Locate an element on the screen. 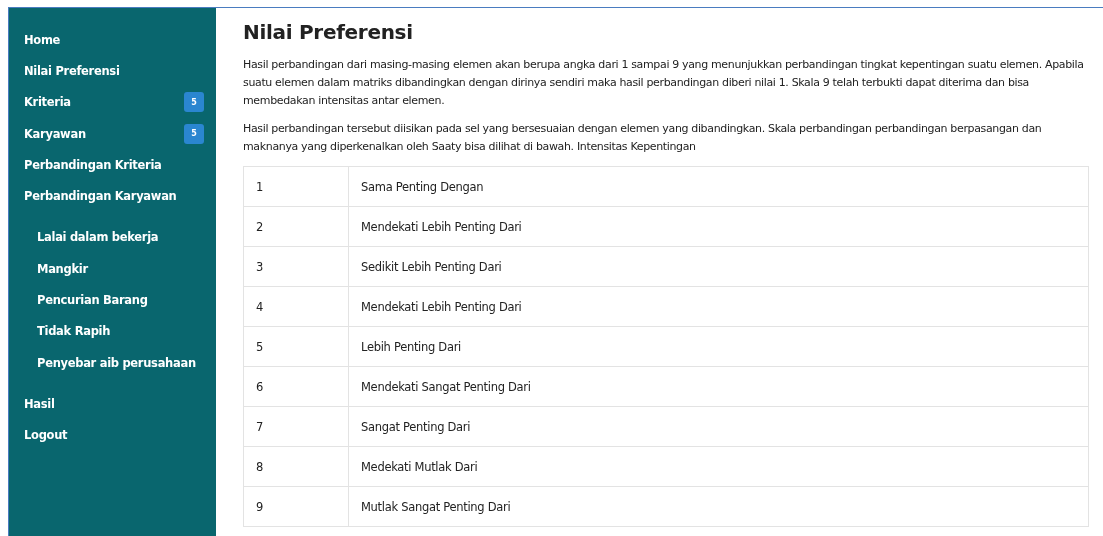 The height and width of the screenshot is (536, 1103). table-cell: Sama Penting Dengan is located at coordinates (718, 186).